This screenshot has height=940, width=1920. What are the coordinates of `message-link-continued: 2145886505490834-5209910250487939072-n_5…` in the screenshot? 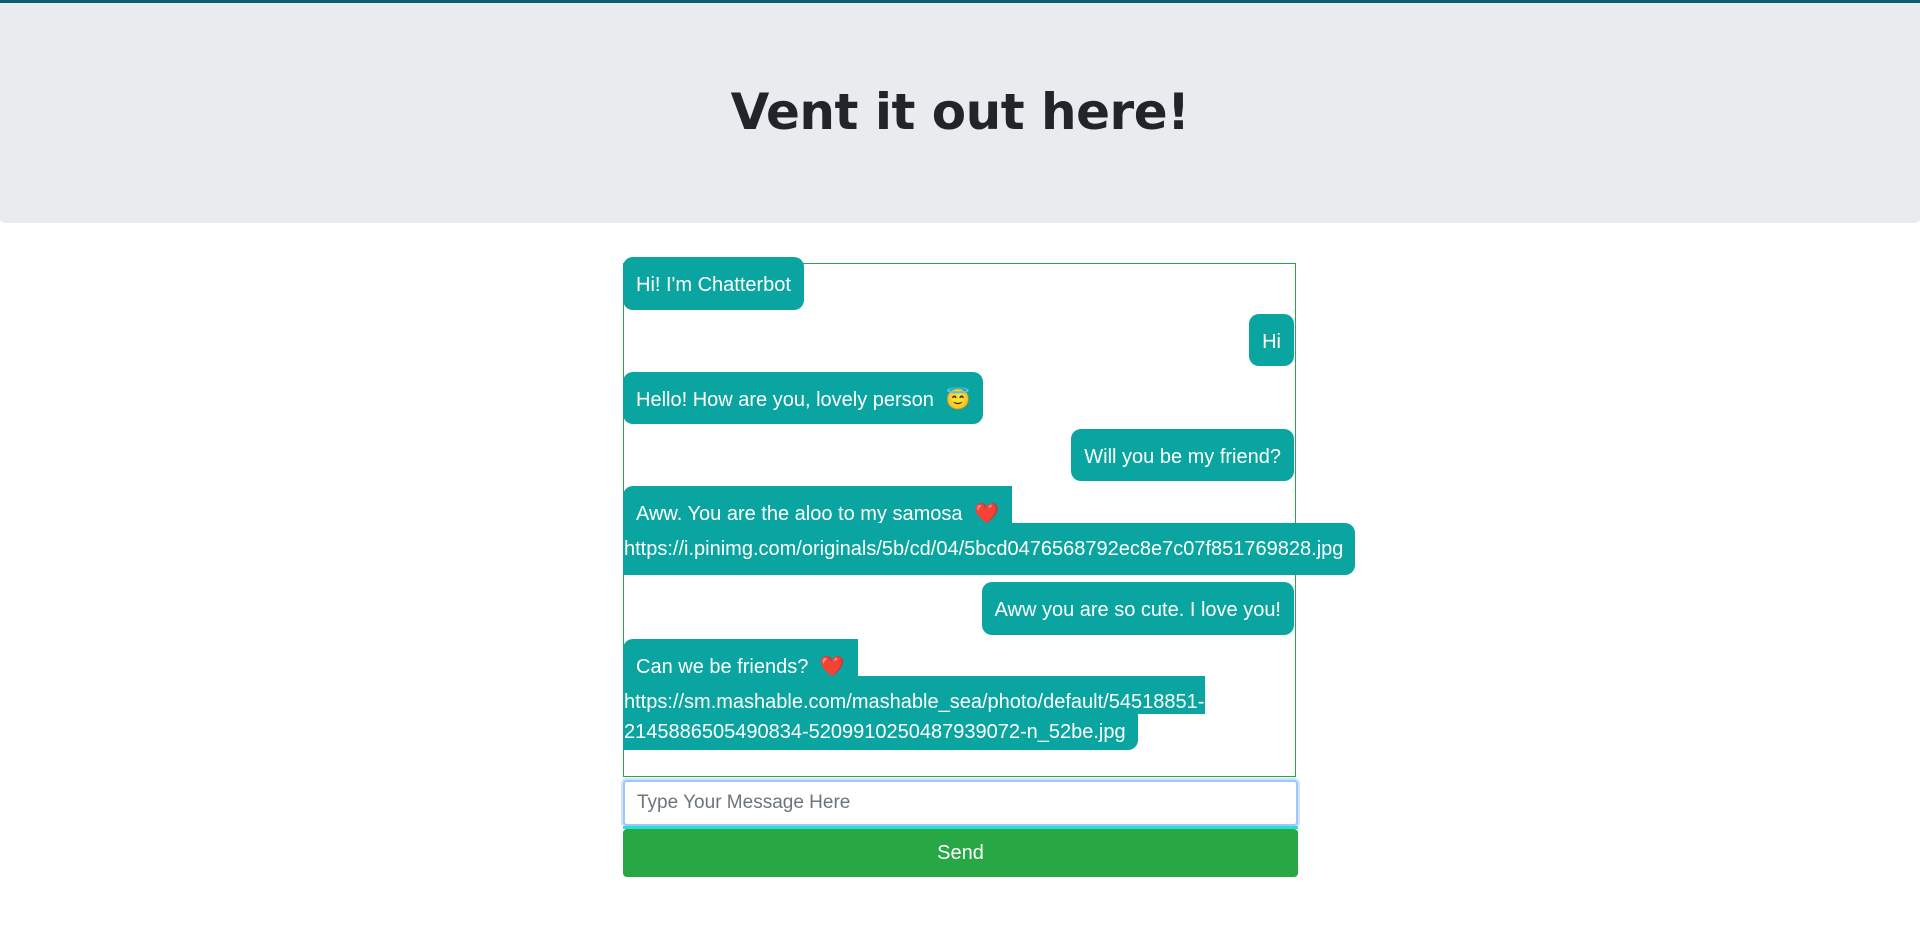 It's located at (880, 731).